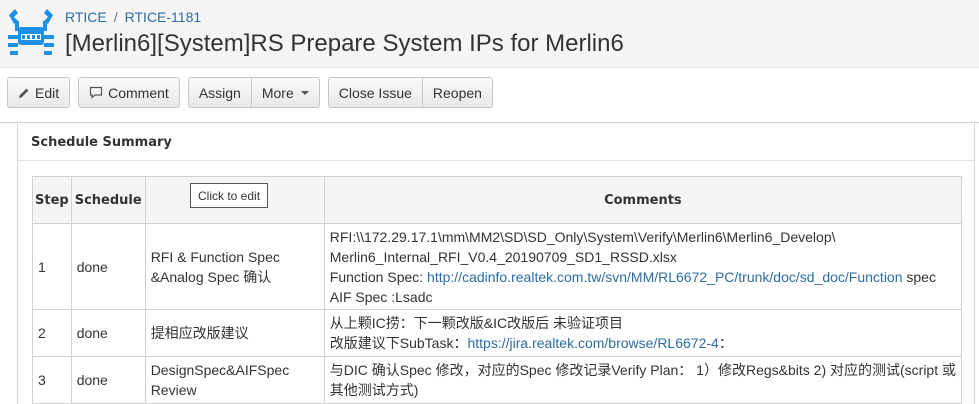 The height and width of the screenshot is (404, 979). Describe the element at coordinates (96, 92) in the screenshot. I see `speech-bubble-icon` at that location.